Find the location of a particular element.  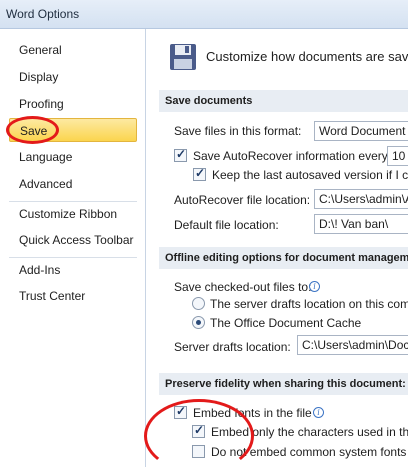

autorecover-minutes-input: 10 is located at coordinates (397, 156).